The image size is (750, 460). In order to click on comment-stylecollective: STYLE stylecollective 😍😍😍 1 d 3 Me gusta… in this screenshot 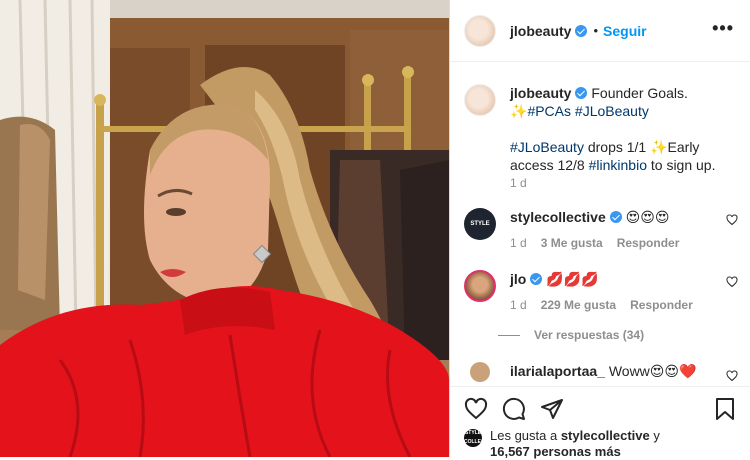, I will do `click(606, 229)`.